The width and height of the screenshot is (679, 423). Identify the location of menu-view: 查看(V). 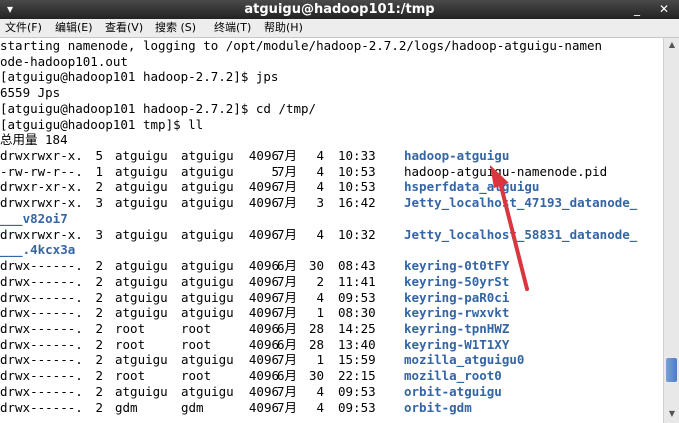
(124, 28).